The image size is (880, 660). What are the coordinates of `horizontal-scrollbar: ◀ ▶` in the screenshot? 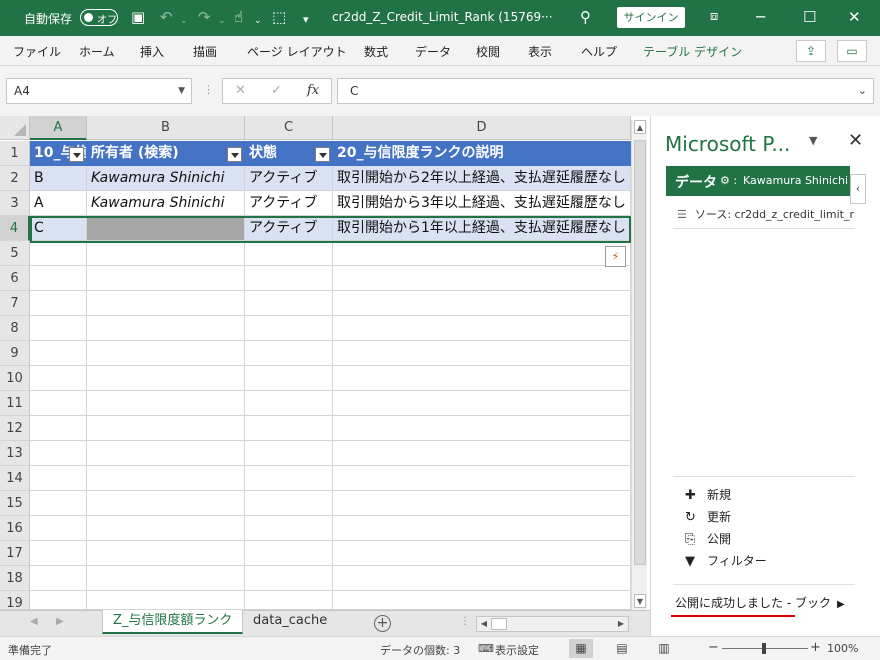 It's located at (552, 624).